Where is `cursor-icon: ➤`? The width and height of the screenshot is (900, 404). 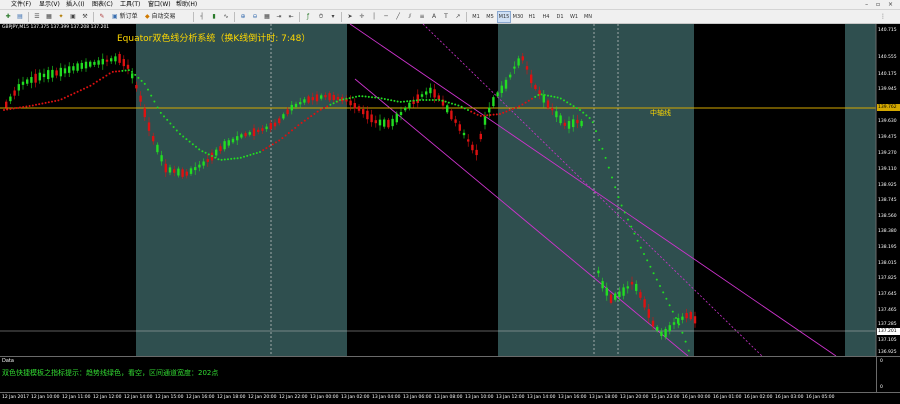
cursor-icon: ➤ is located at coordinates (350, 17).